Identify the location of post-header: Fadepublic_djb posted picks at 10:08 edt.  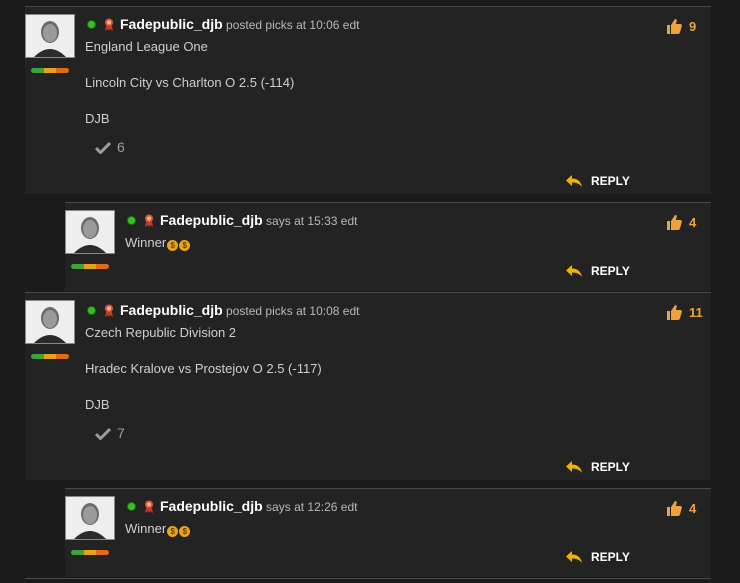
(223, 310).